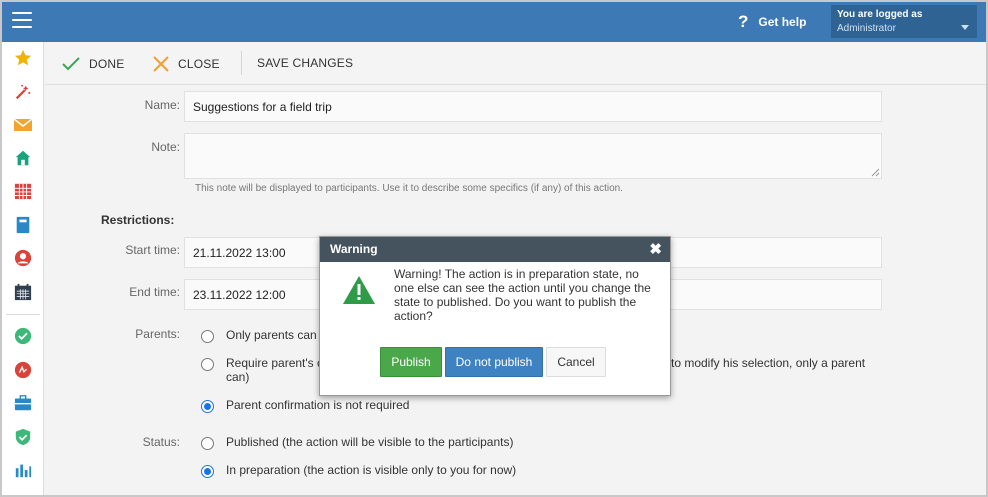 The width and height of the screenshot is (988, 497). I want to click on parents-label: Parents:, so click(157, 334).